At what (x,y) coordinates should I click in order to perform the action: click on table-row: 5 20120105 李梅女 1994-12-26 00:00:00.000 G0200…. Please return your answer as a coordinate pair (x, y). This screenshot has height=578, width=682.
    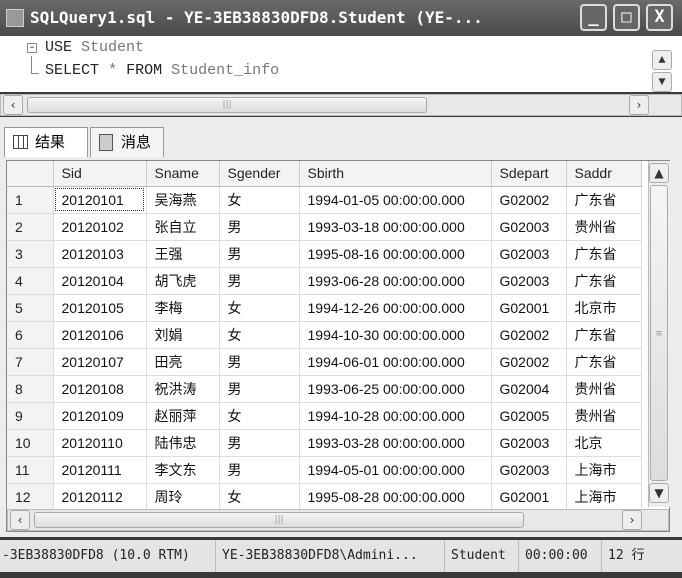
    Looking at the image, I should click on (324, 308).